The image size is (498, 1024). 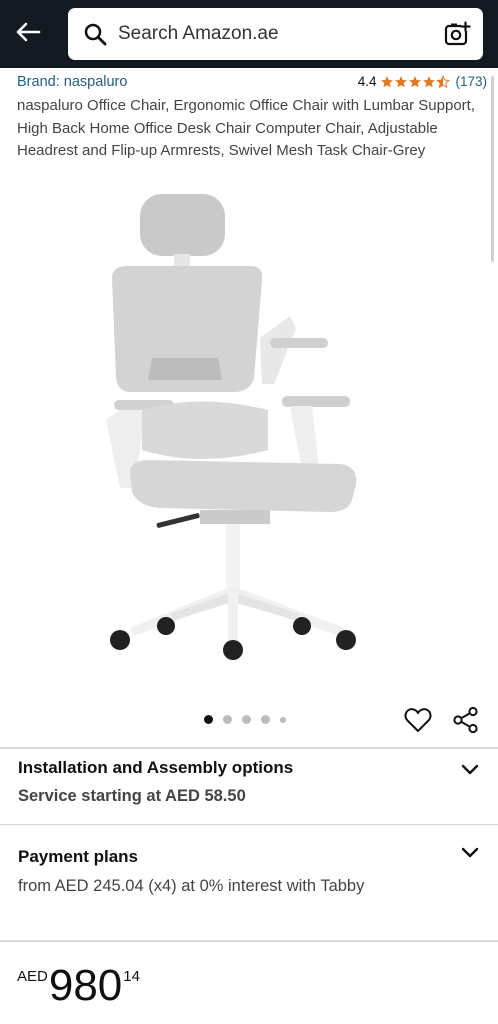 What do you see at coordinates (208, 719) in the screenshot?
I see `carousel-dot-active` at bounding box center [208, 719].